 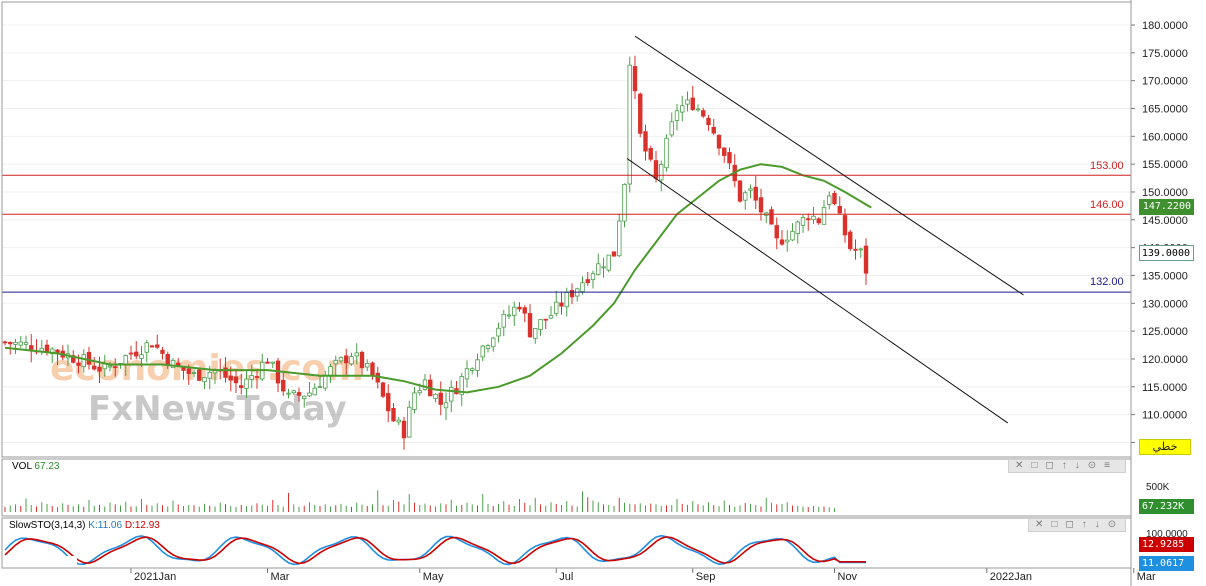 What do you see at coordinates (829, 165) in the screenshot?
I see `channel-line-upper` at bounding box center [829, 165].